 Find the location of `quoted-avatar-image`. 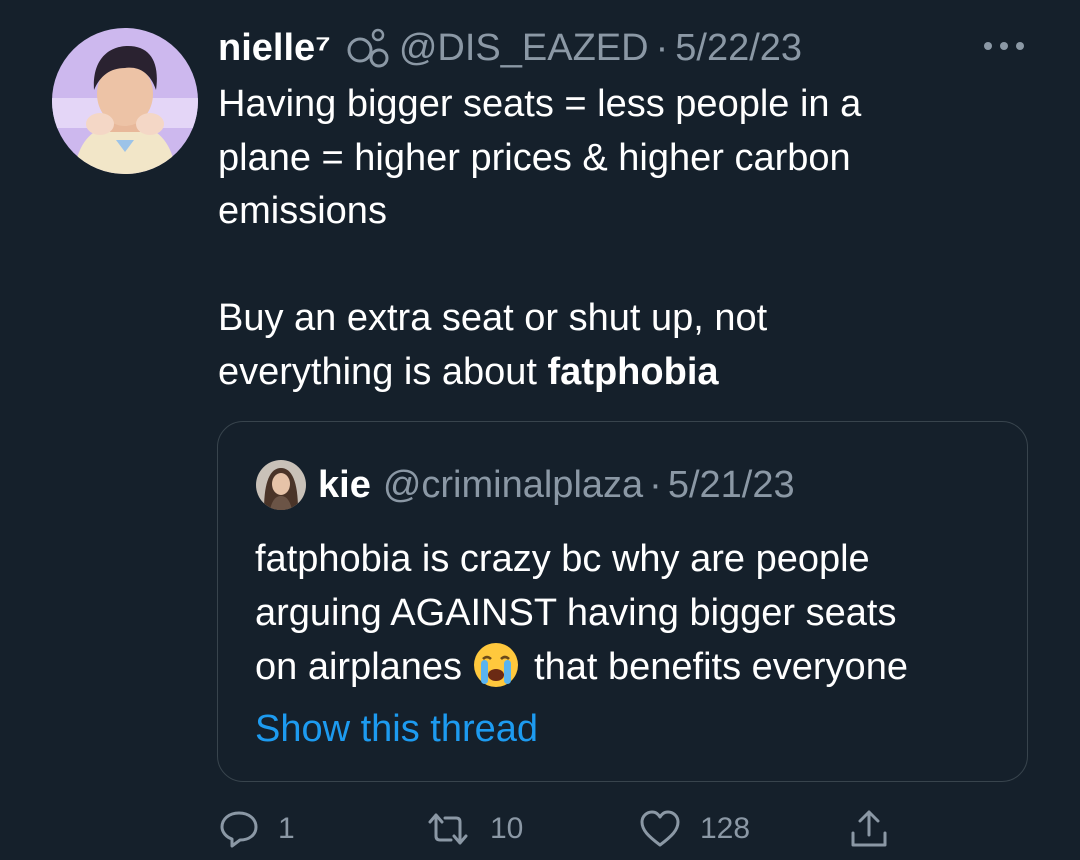

quoted-avatar-image is located at coordinates (281, 485).